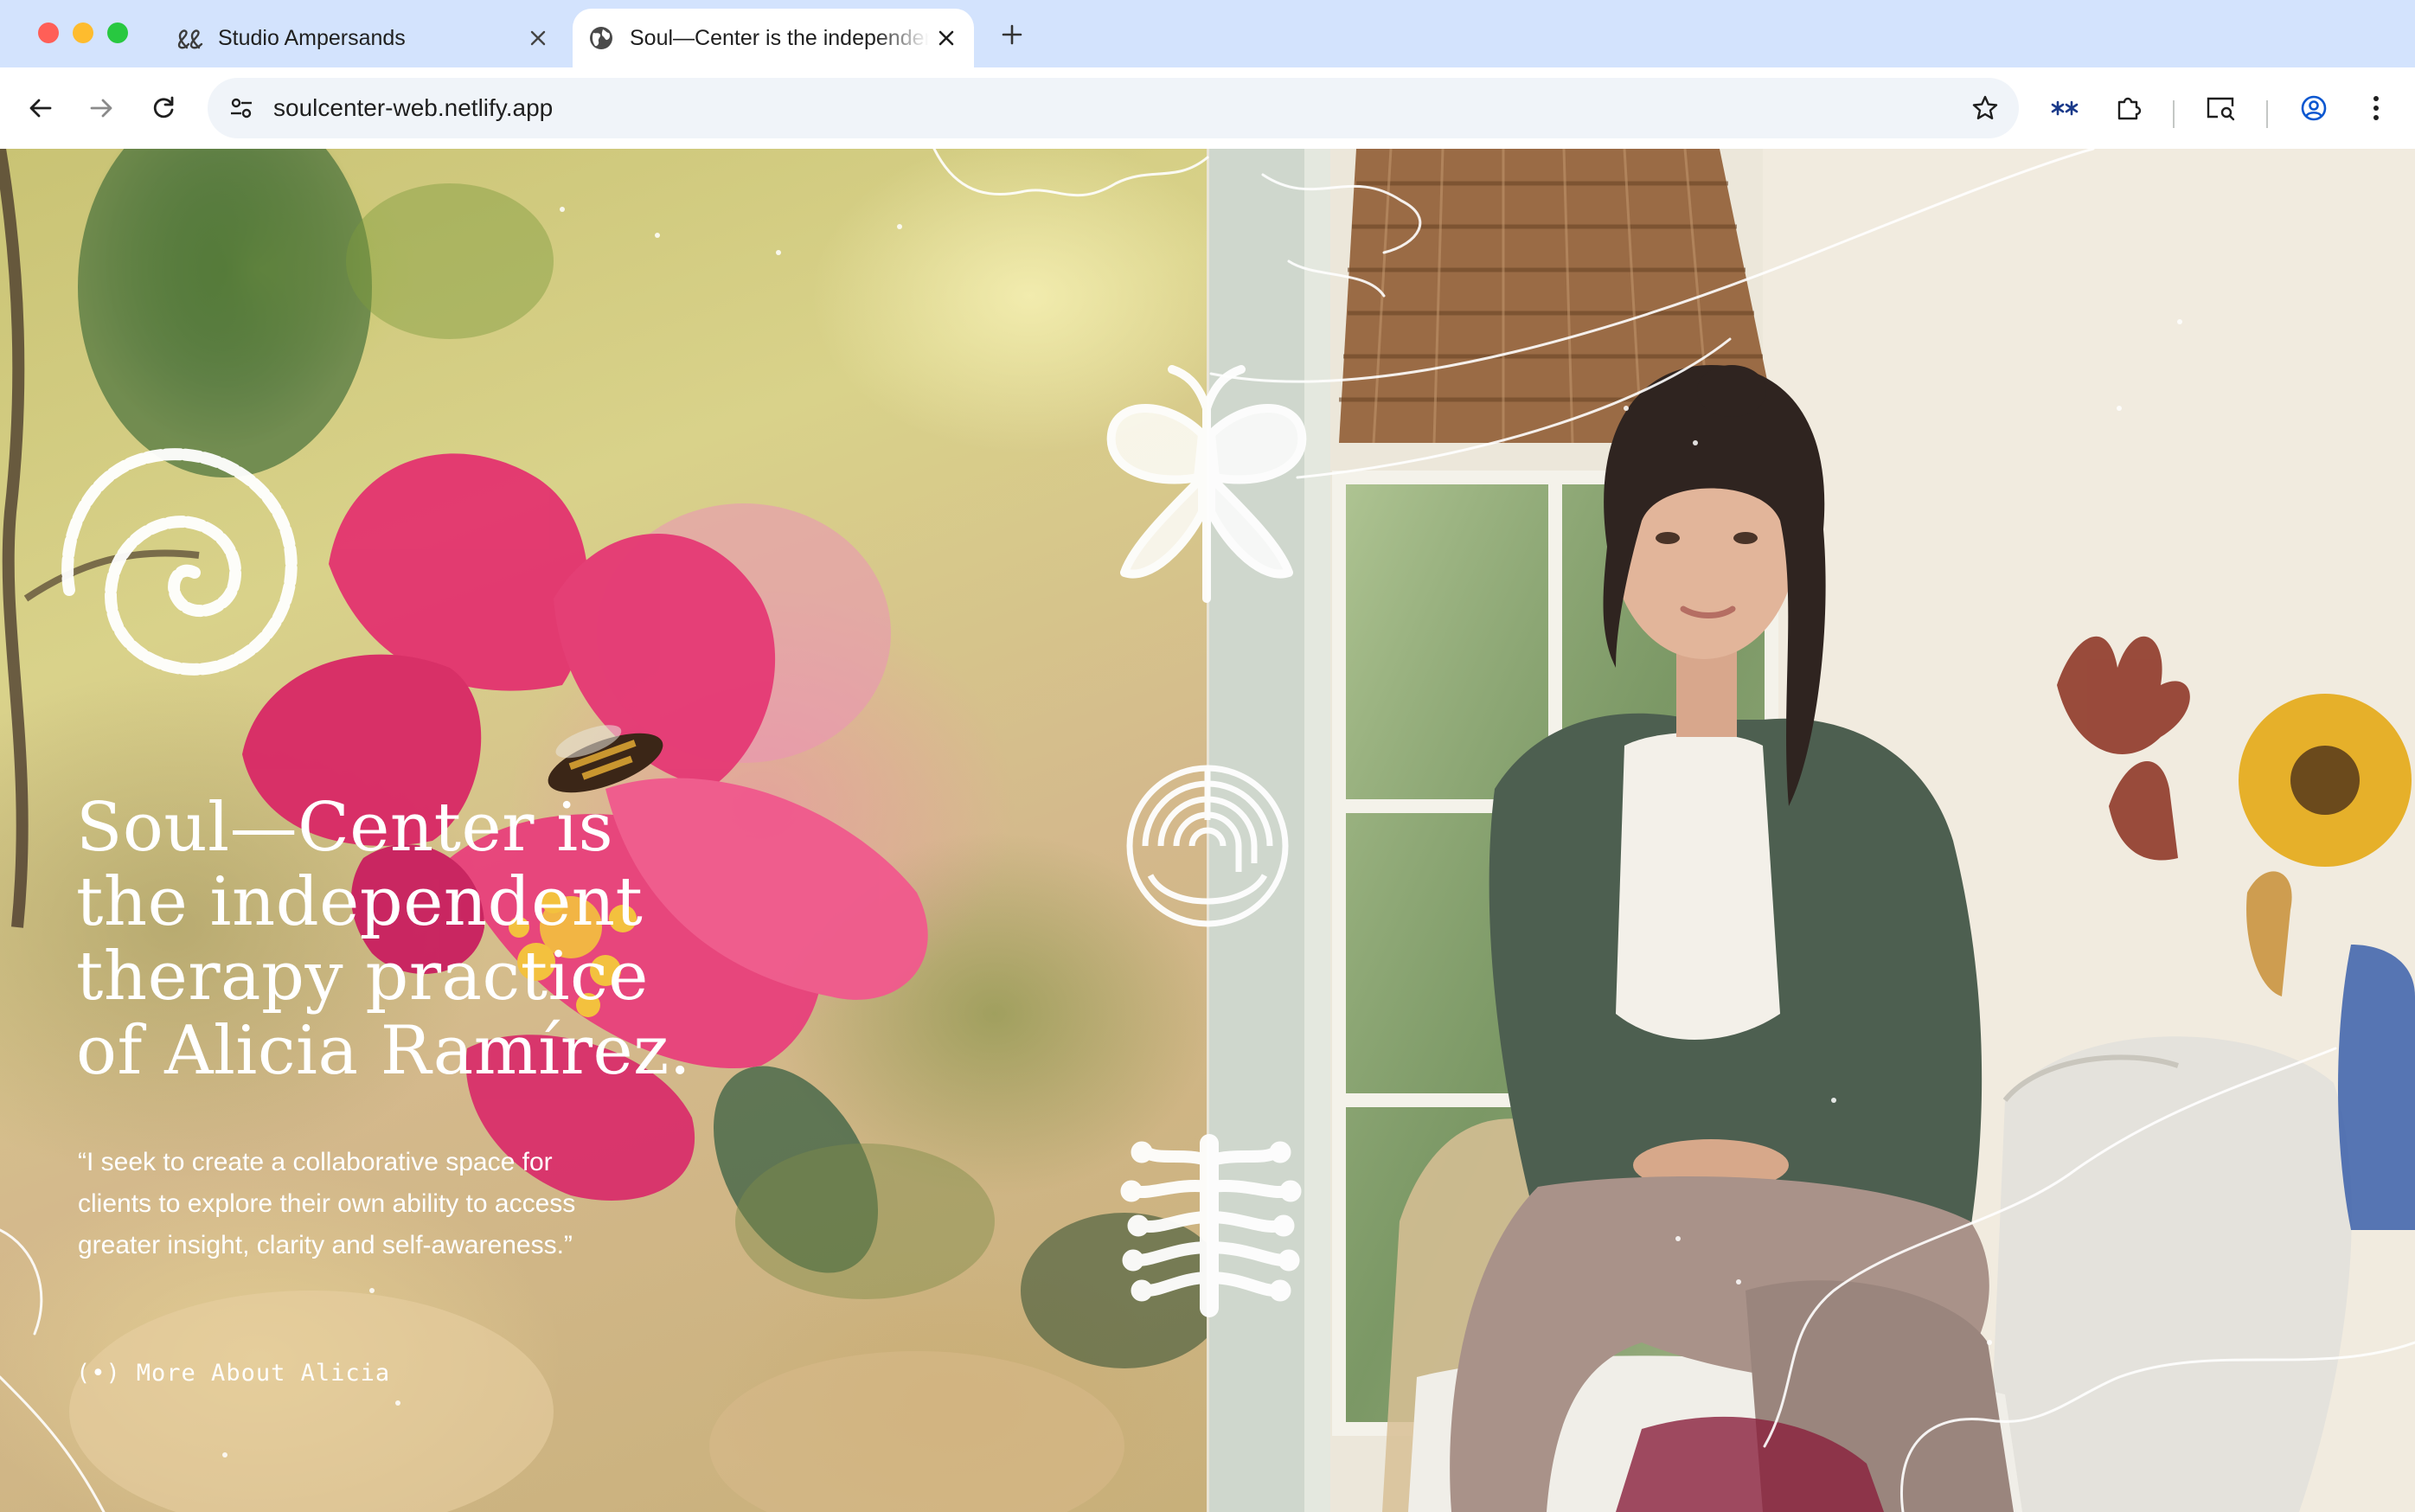 The width and height of the screenshot is (2415, 1512). What do you see at coordinates (117, 32) in the screenshot?
I see `maximize-window-button` at bounding box center [117, 32].